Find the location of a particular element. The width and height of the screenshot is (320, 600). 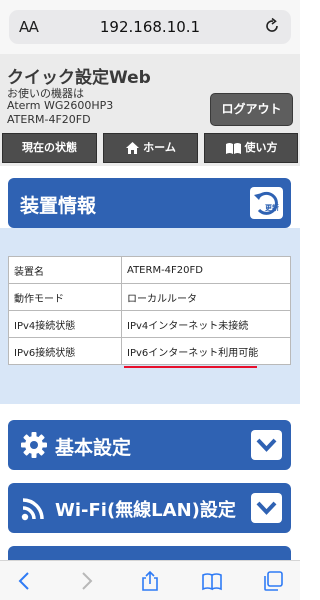

basic-settings-button: 基本設定 is located at coordinates (149, 445).